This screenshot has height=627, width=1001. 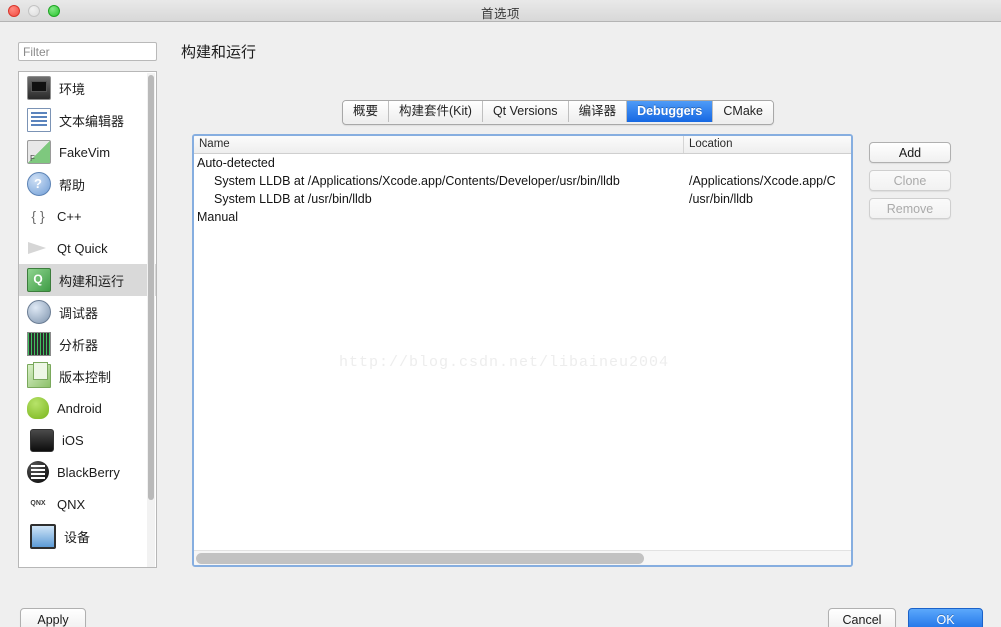 What do you see at coordinates (38, 216) in the screenshot?
I see `cpp-icon` at bounding box center [38, 216].